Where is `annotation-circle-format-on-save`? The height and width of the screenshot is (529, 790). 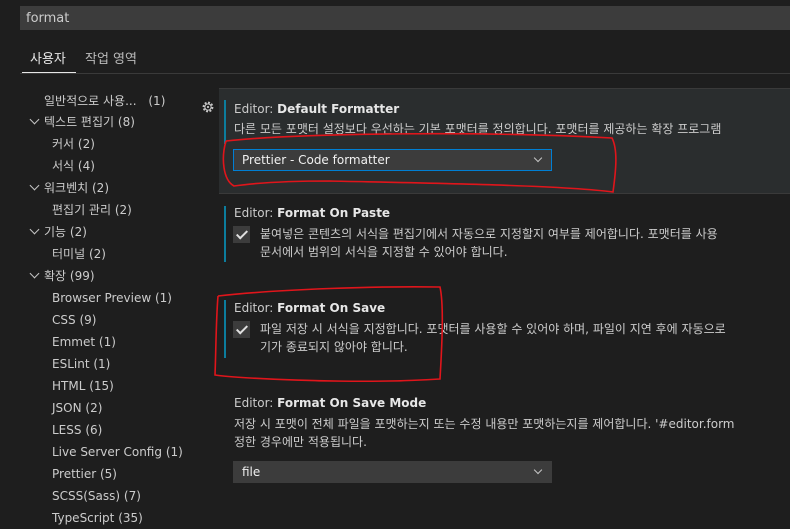 annotation-circle-format-on-save is located at coordinates (329, 334).